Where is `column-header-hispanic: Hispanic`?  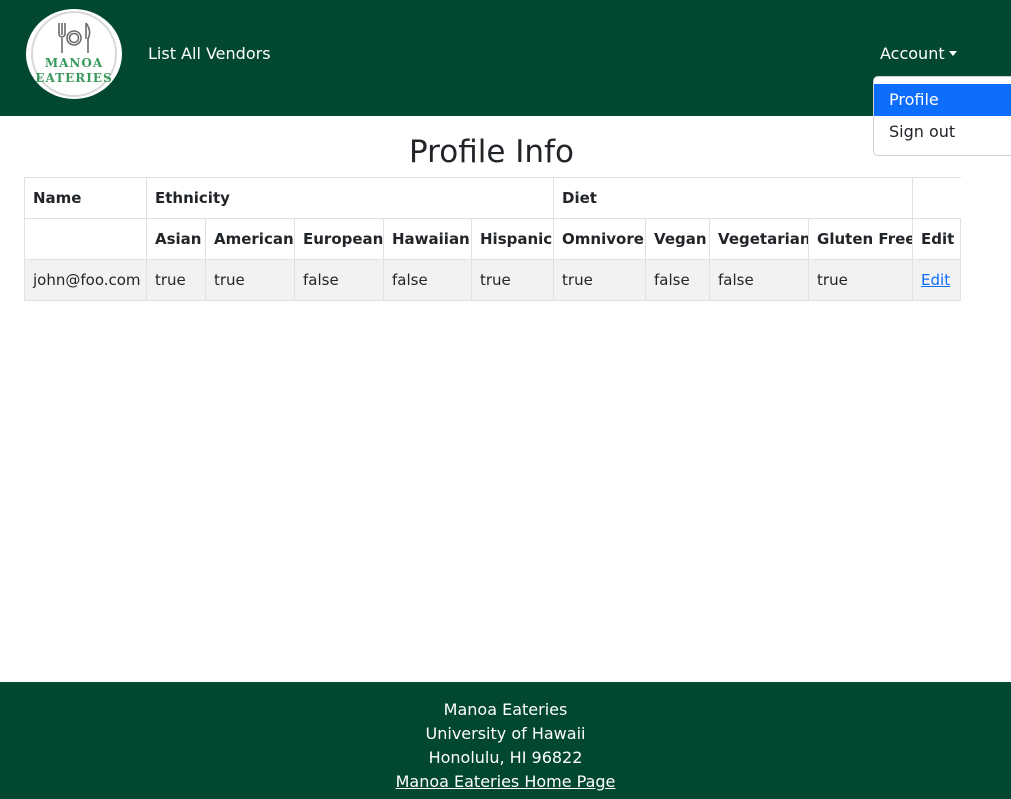
column-header-hispanic: Hispanic is located at coordinates (512, 239).